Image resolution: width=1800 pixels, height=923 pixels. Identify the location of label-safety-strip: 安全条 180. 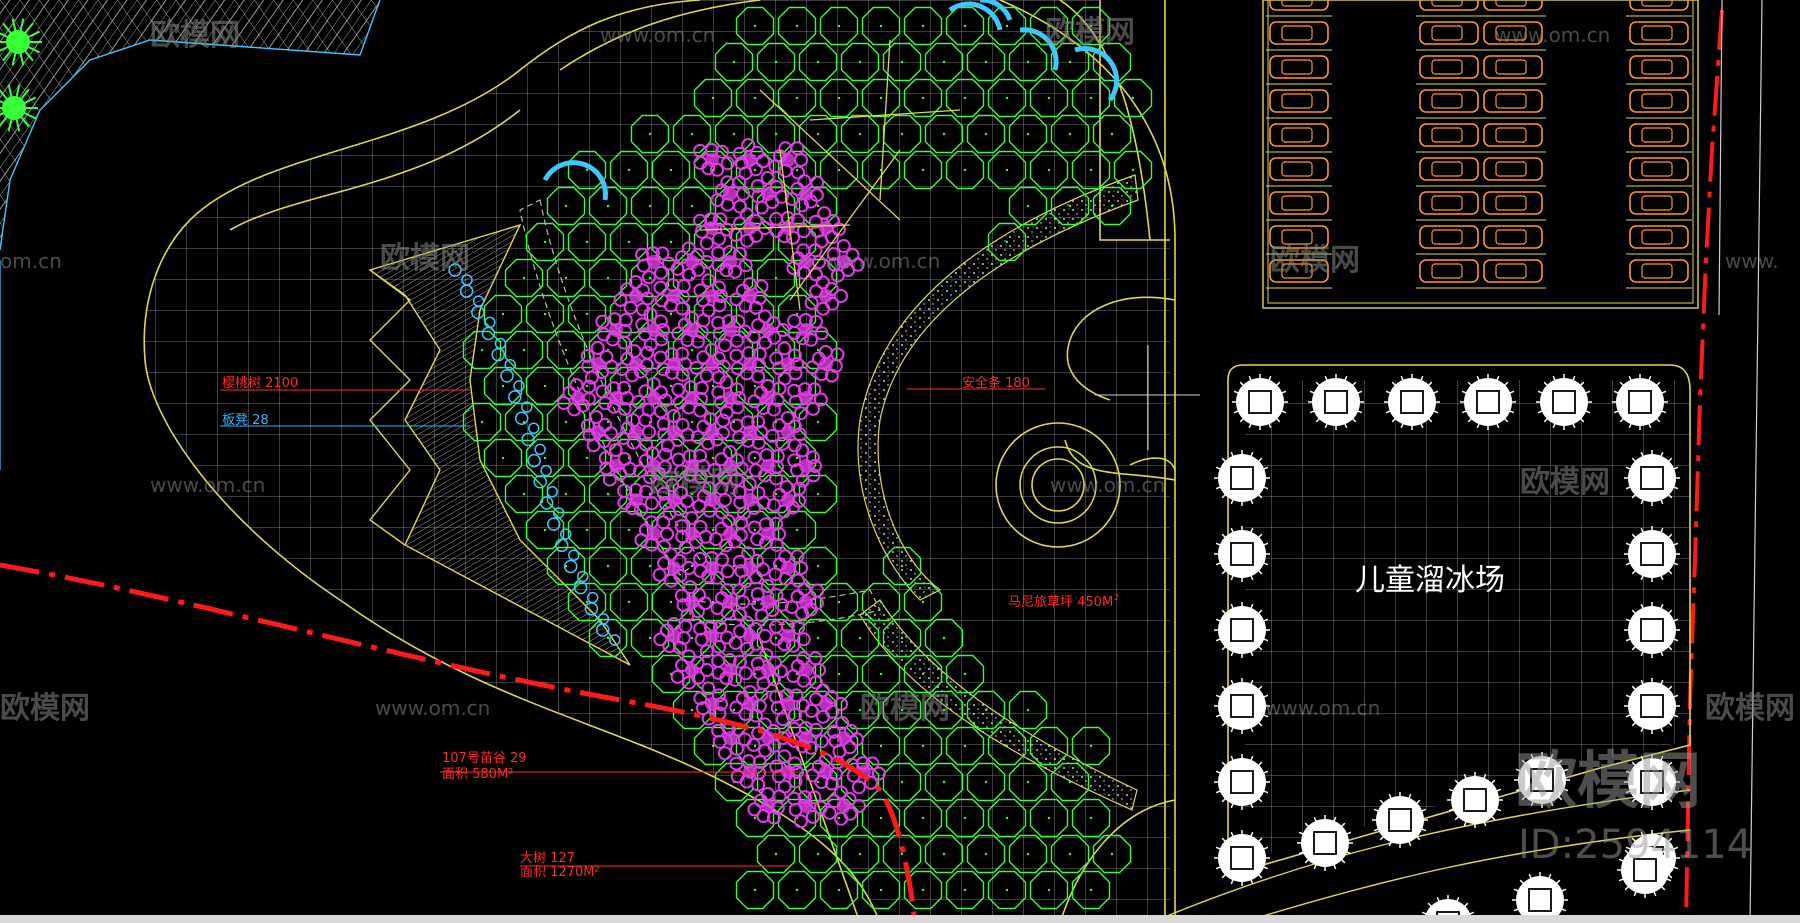
(996, 383).